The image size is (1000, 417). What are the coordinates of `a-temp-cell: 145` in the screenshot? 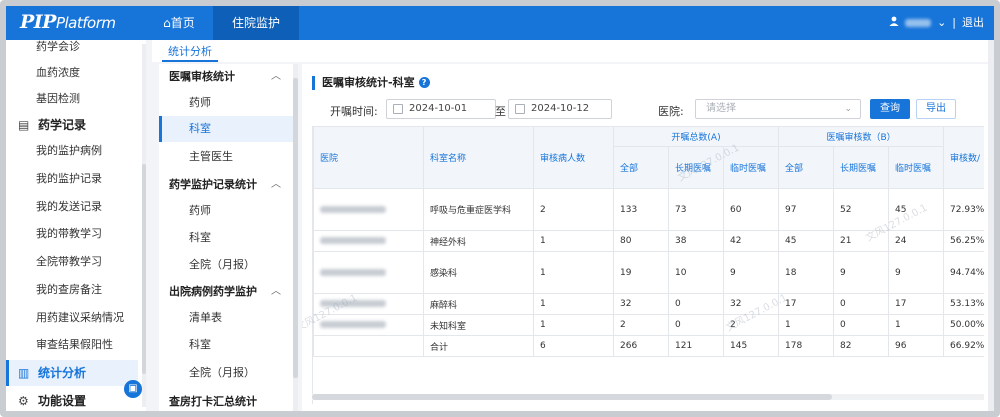 It's located at (751, 346).